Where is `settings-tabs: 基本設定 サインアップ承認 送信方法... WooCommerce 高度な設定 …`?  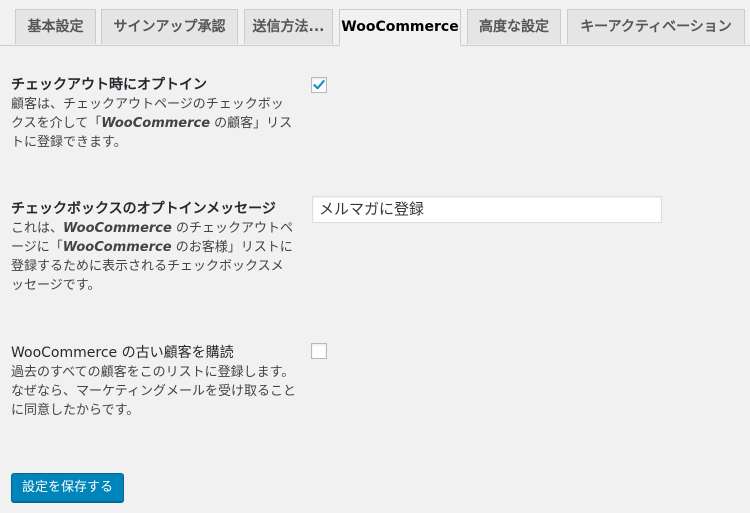 settings-tabs: 基本設定 サインアップ承認 送信方法... WooCommerce 高度な設定 … is located at coordinates (375, 23).